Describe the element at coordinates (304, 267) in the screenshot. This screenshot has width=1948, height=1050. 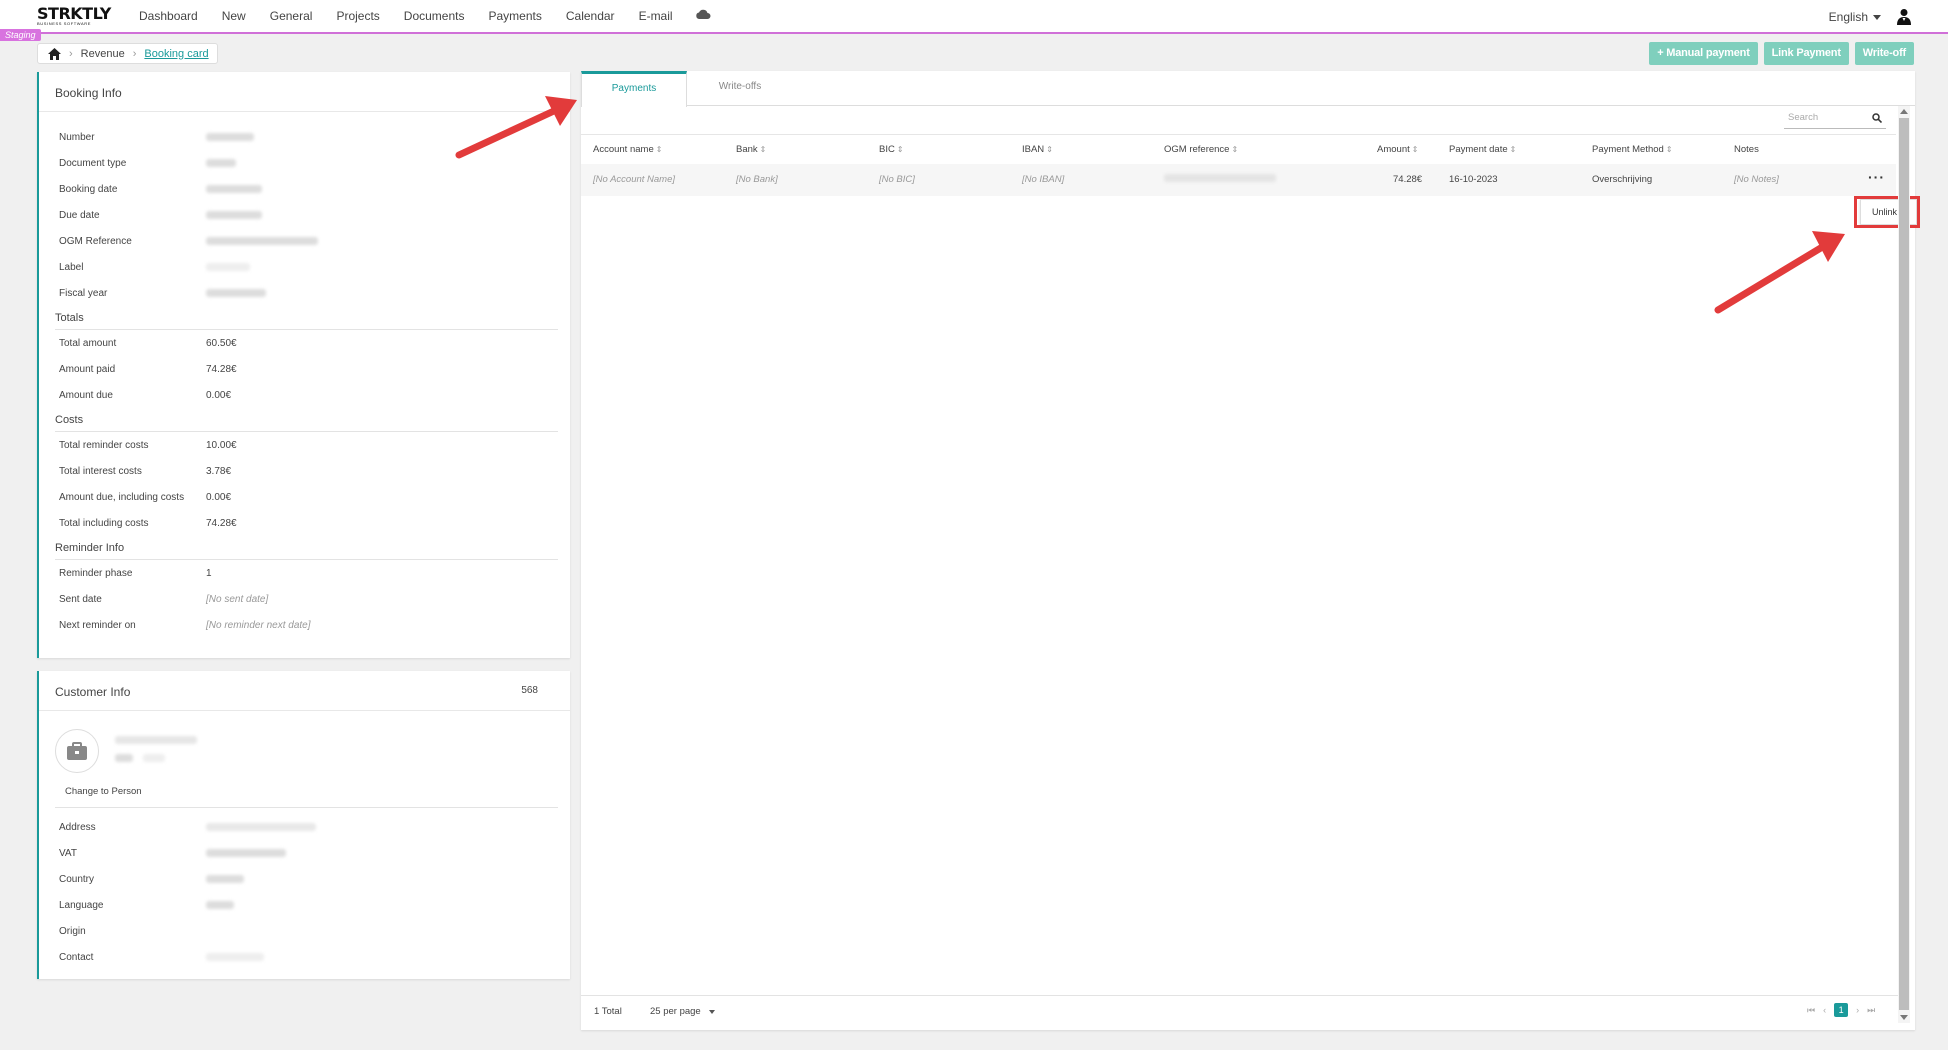
I see `field-label: Label` at that location.